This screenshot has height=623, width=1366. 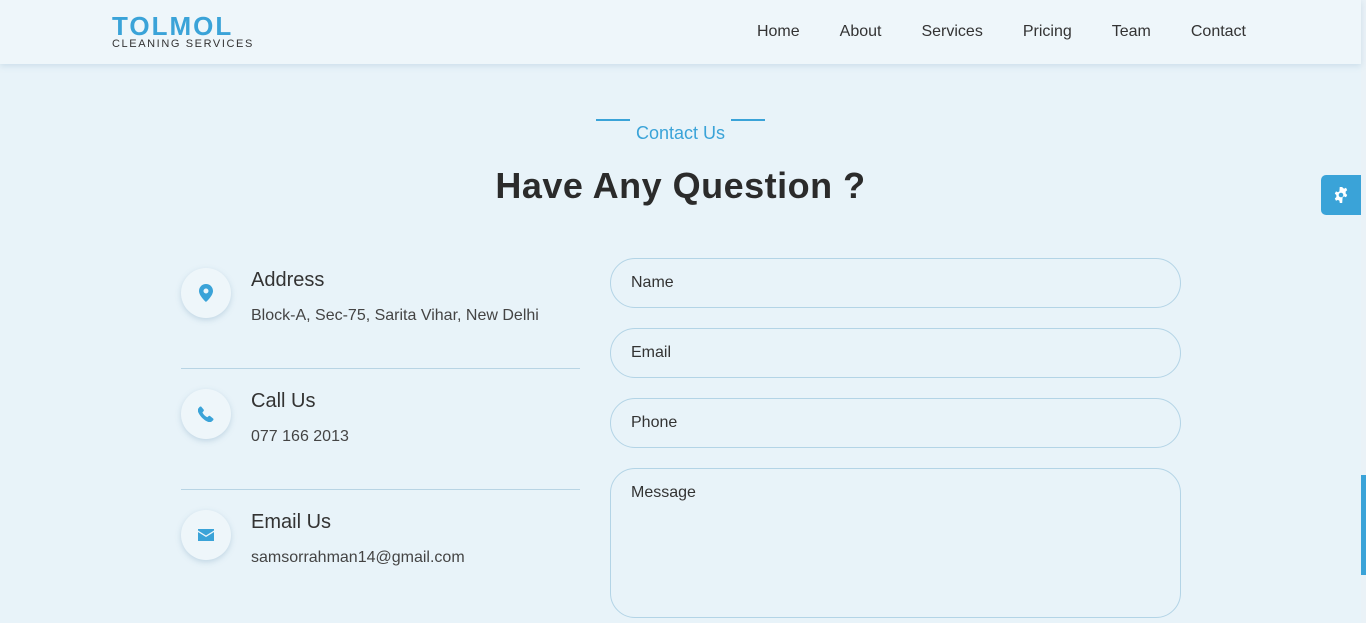 What do you see at coordinates (206, 414) in the screenshot?
I see `phone-icon` at bounding box center [206, 414].